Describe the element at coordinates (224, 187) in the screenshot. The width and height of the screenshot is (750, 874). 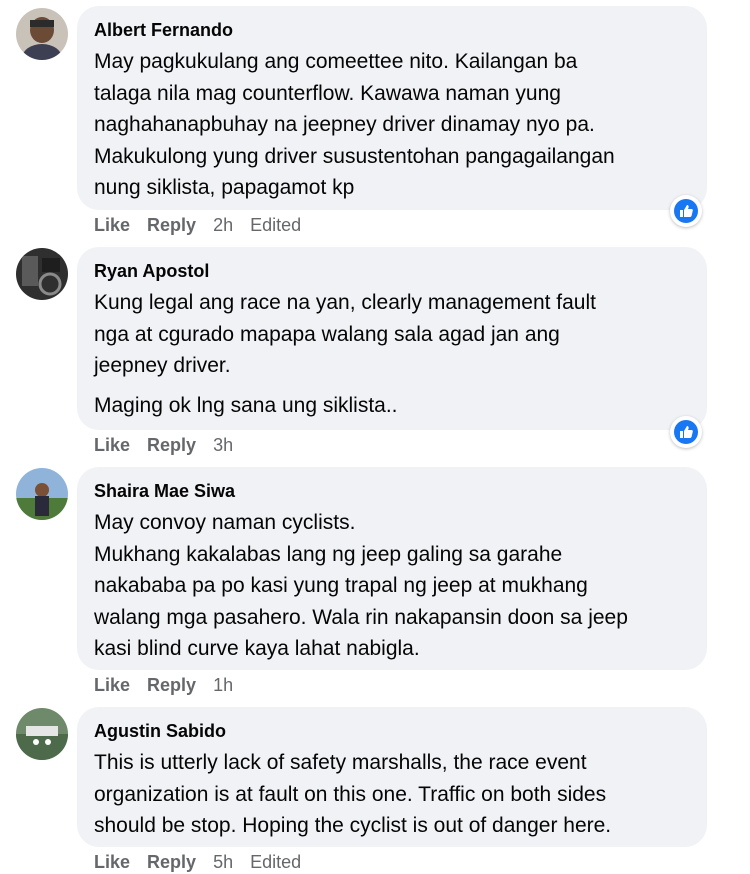
I see `comment-text-line: nung siklista, papagamot kp` at that location.